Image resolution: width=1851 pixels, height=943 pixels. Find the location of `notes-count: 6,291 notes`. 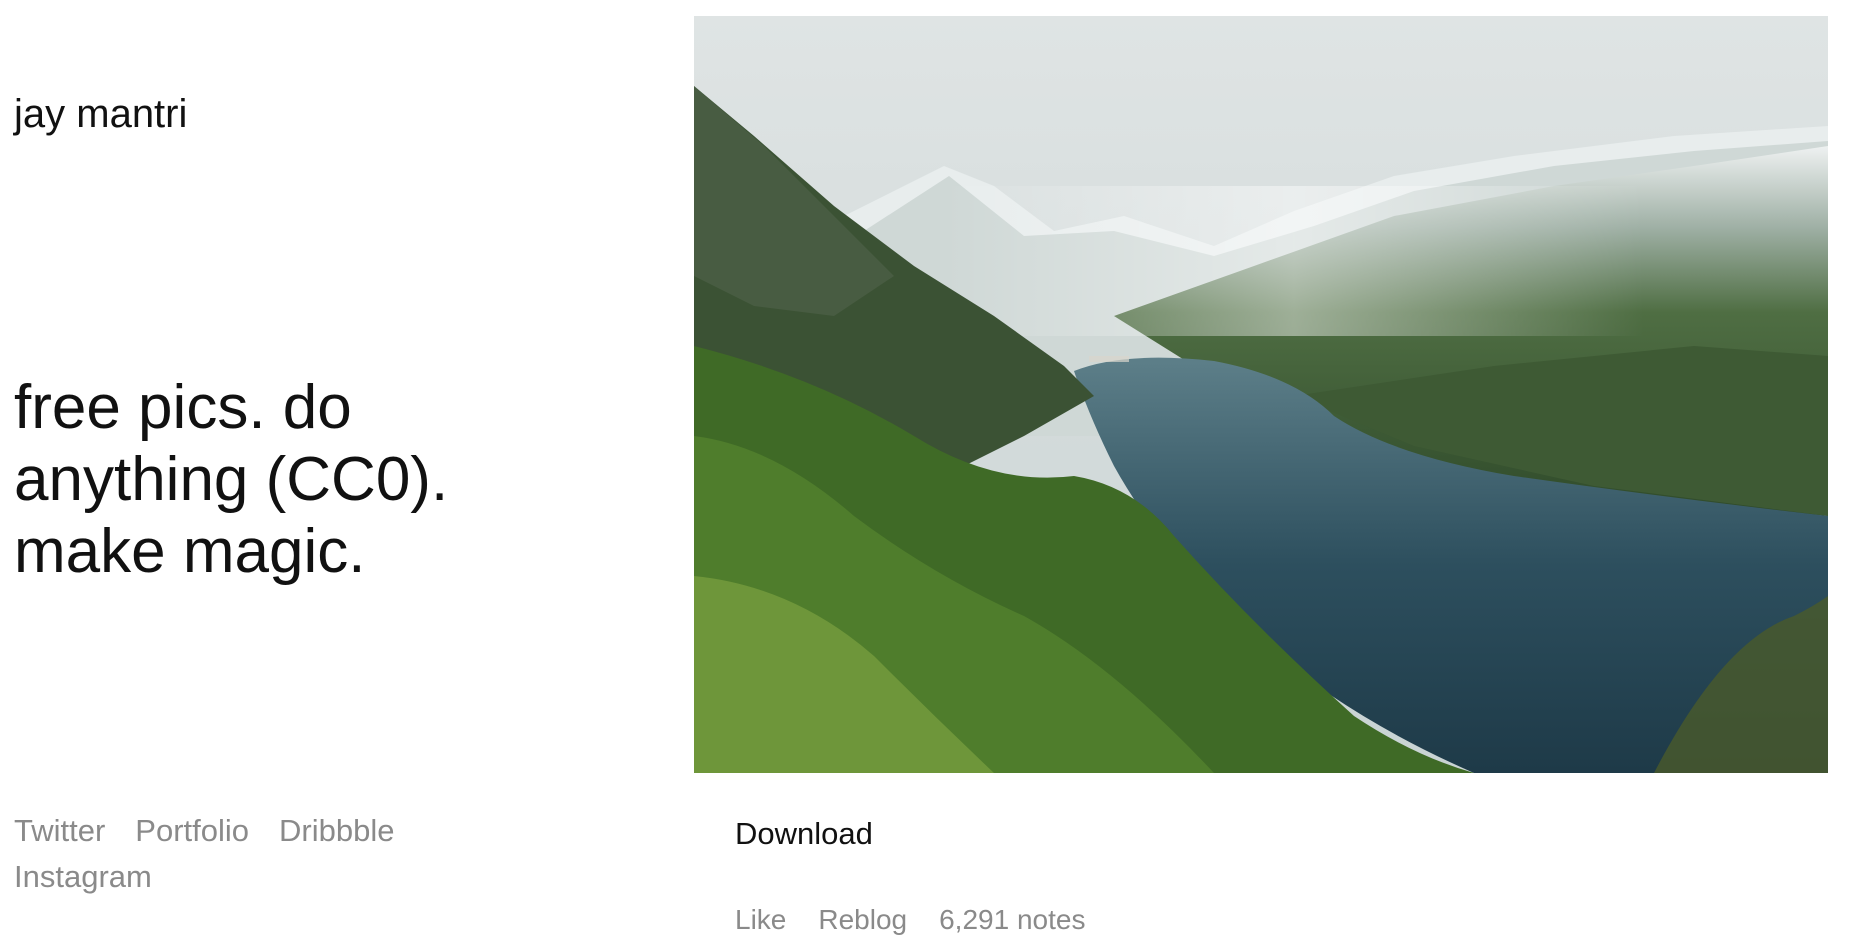

notes-count: 6,291 notes is located at coordinates (1012, 920).